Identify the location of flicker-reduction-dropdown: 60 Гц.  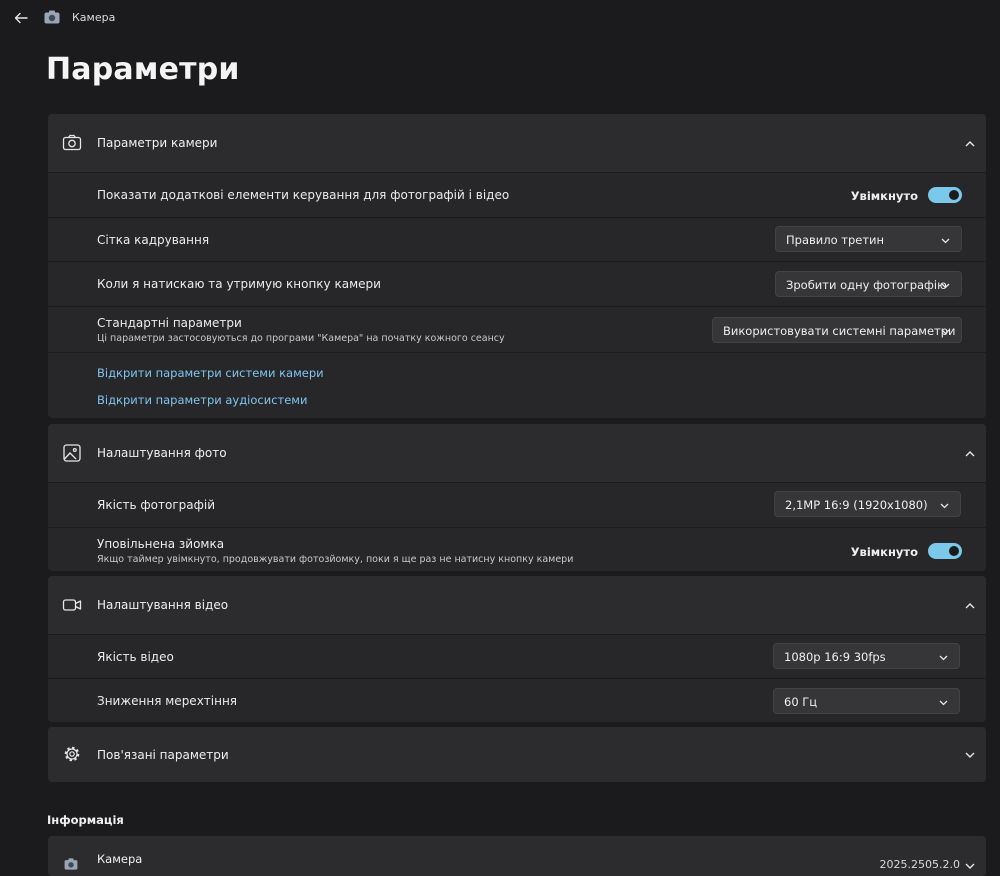
(866, 701).